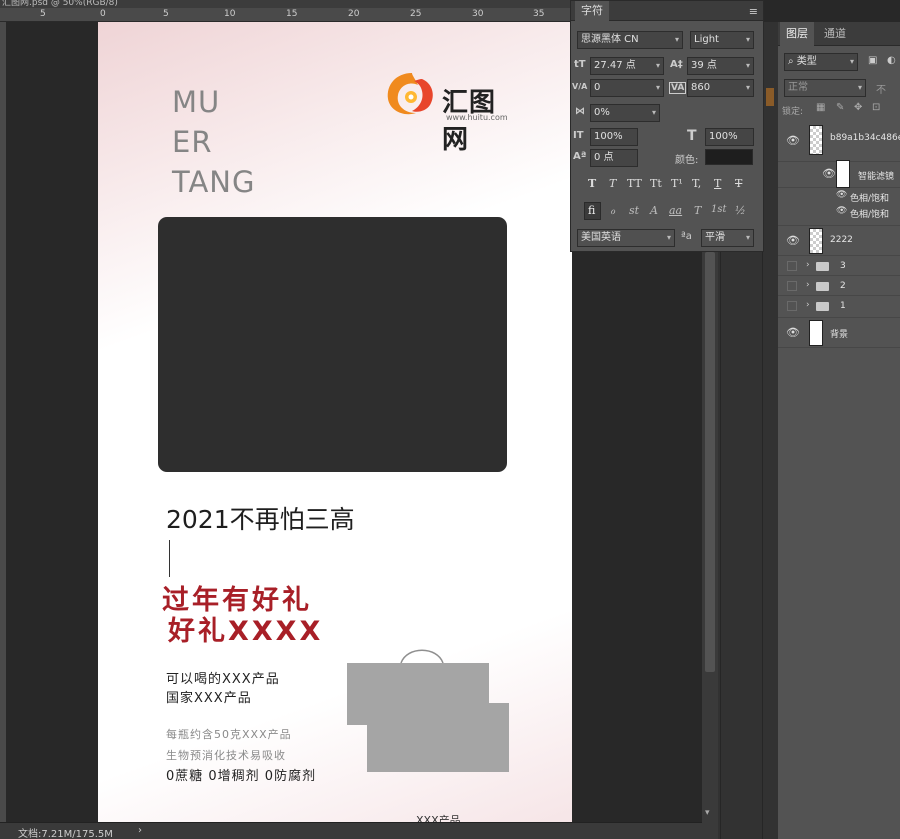 The width and height of the screenshot is (900, 839). I want to click on all-caps-button: TT, so click(634, 183).